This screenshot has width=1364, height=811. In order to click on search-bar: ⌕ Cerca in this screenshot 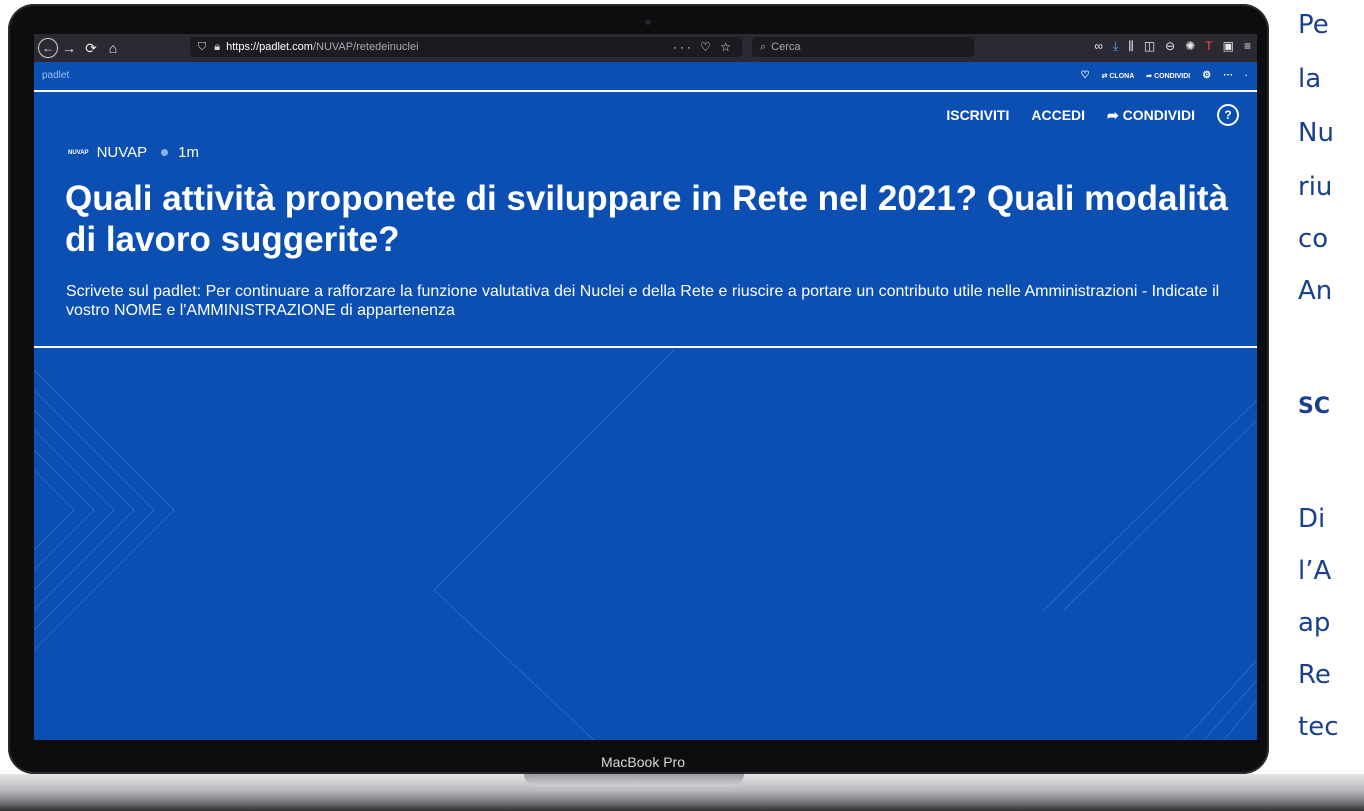, I will do `click(863, 47)`.